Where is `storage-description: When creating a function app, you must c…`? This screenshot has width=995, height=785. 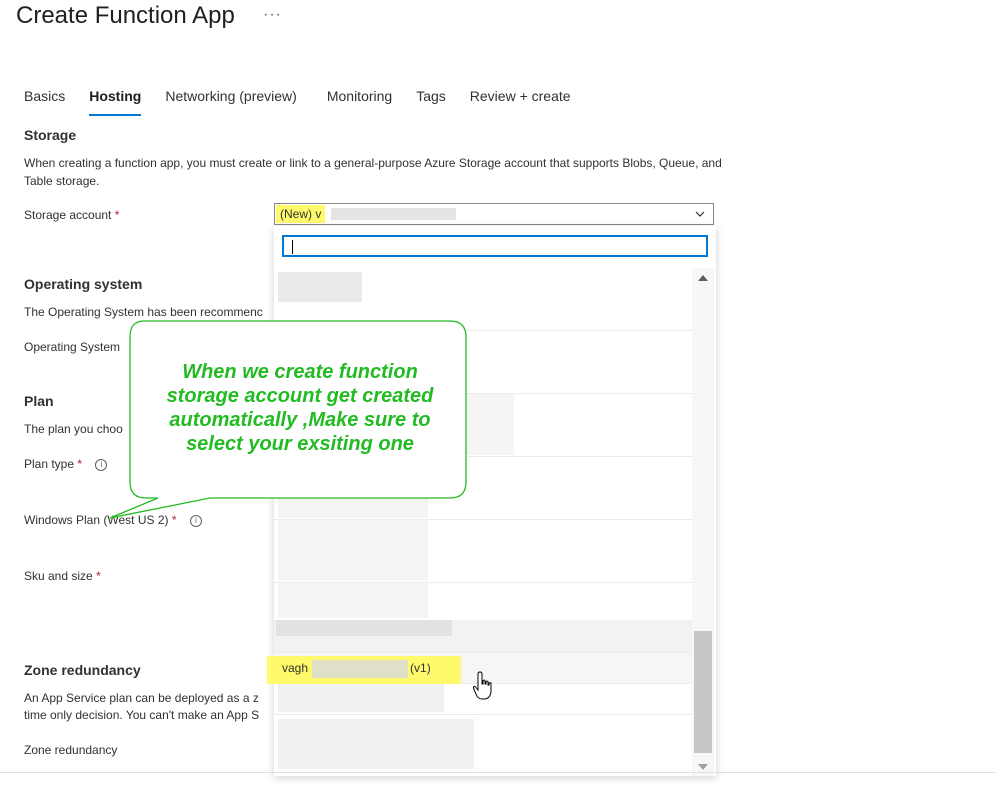 storage-description: When creating a function app, you must c… is located at coordinates (373, 172).